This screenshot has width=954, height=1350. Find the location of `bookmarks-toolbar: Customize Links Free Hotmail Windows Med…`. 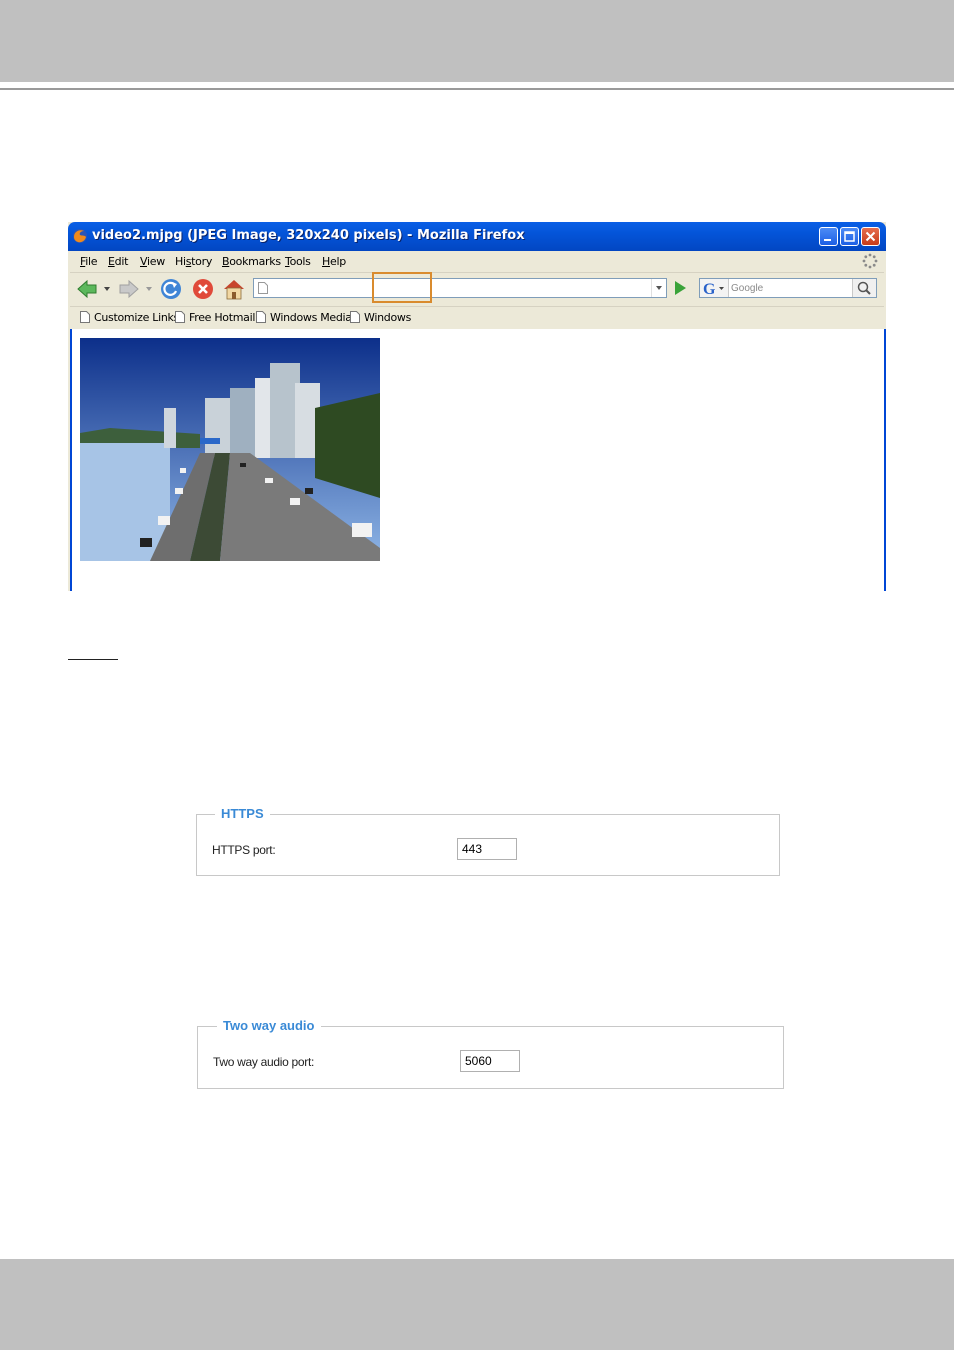

bookmarks-toolbar: Customize Links Free Hotmail Windows Med… is located at coordinates (477, 318).